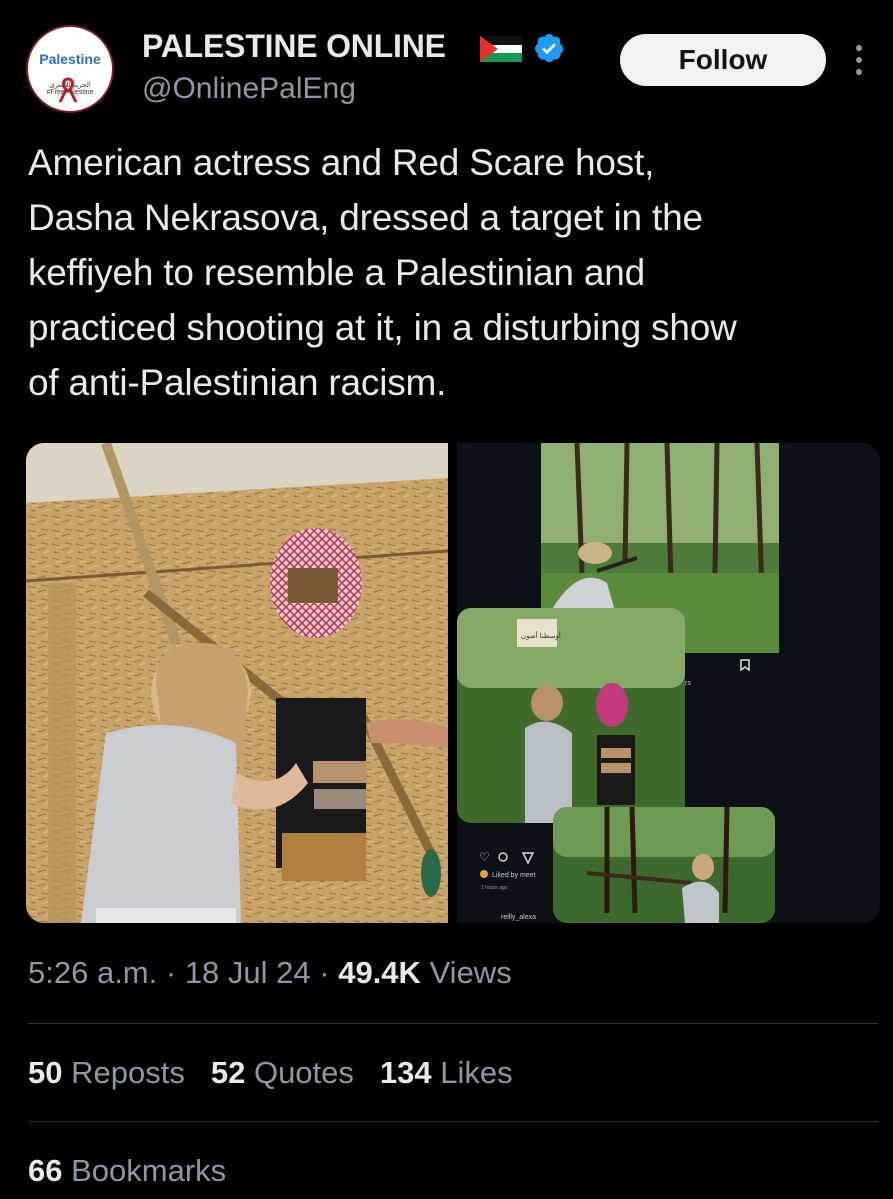  What do you see at coordinates (70, 69) in the screenshot?
I see `avatar: Palestine الحرية للأسرى #FreePalestine` at bounding box center [70, 69].